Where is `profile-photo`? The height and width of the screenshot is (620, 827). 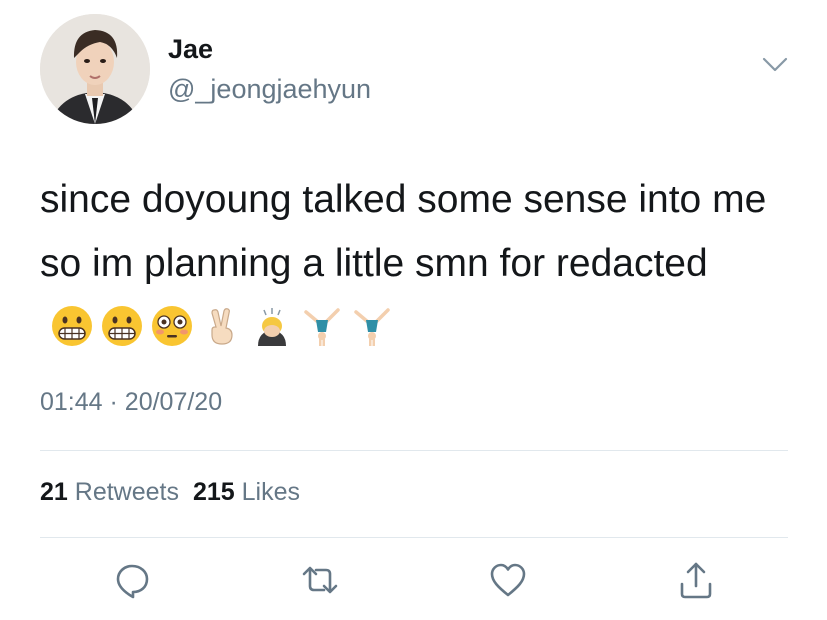
profile-photo is located at coordinates (95, 69).